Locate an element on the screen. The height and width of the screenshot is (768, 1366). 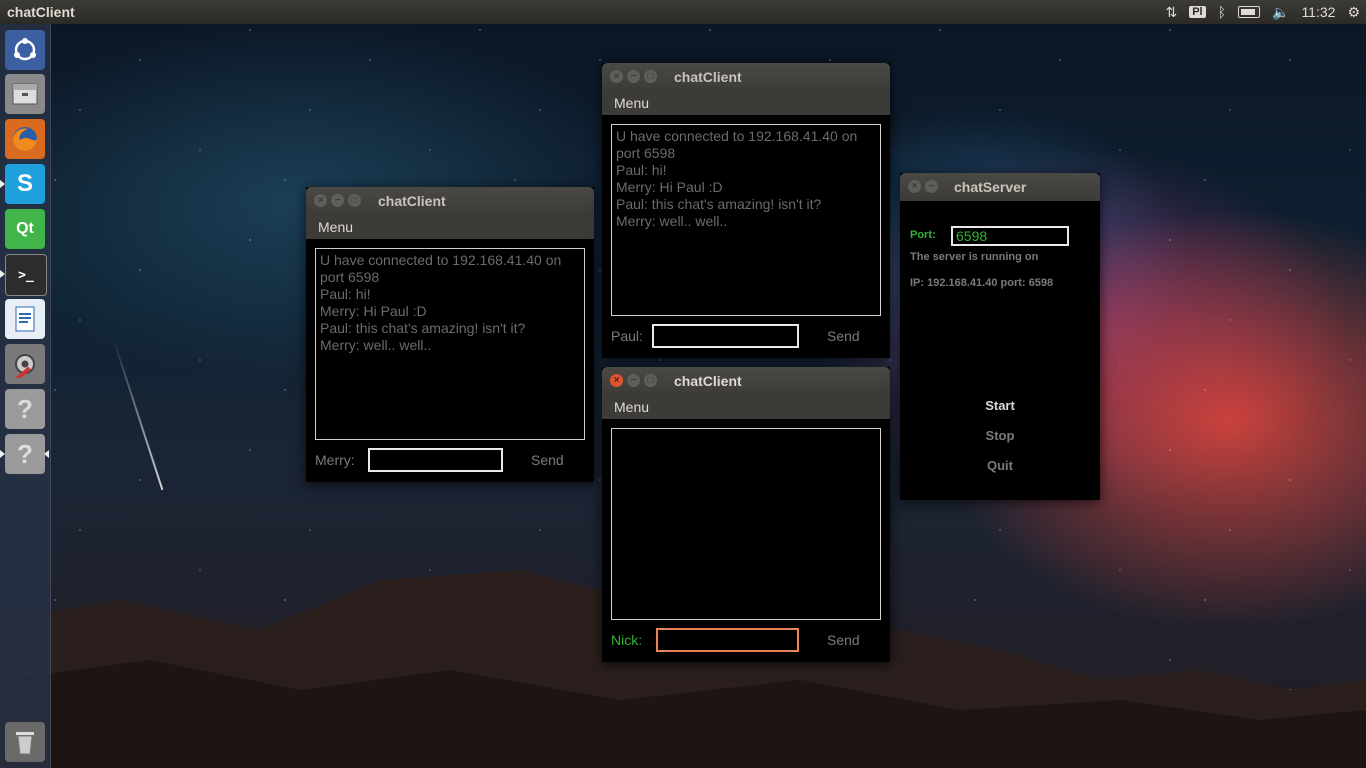
bluetooth-icon: ᛒ is located at coordinates (1222, 12).